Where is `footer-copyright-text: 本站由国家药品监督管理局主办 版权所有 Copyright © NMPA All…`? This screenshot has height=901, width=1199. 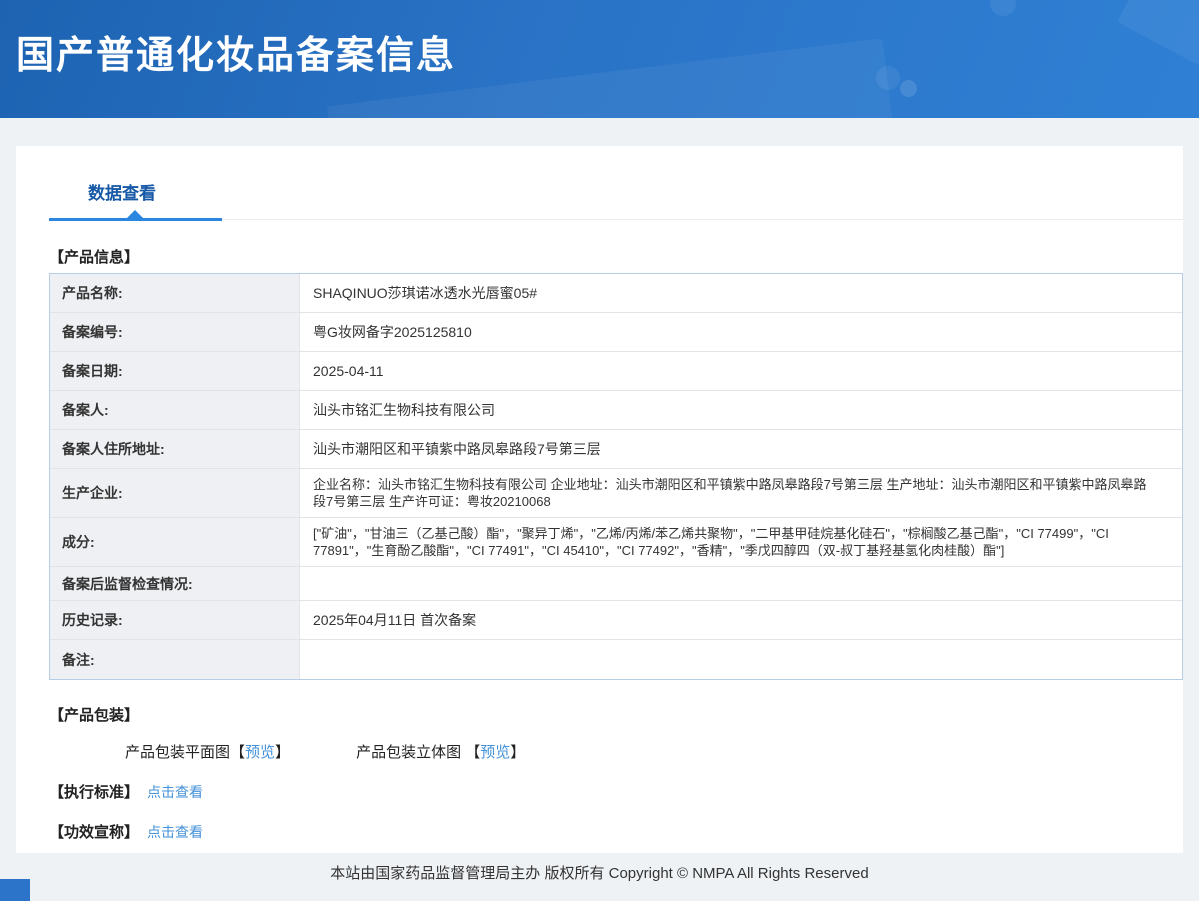 footer-copyright-text: 本站由国家药品监督管理局主办 版权所有 Copyright © NMPA All… is located at coordinates (599, 873).